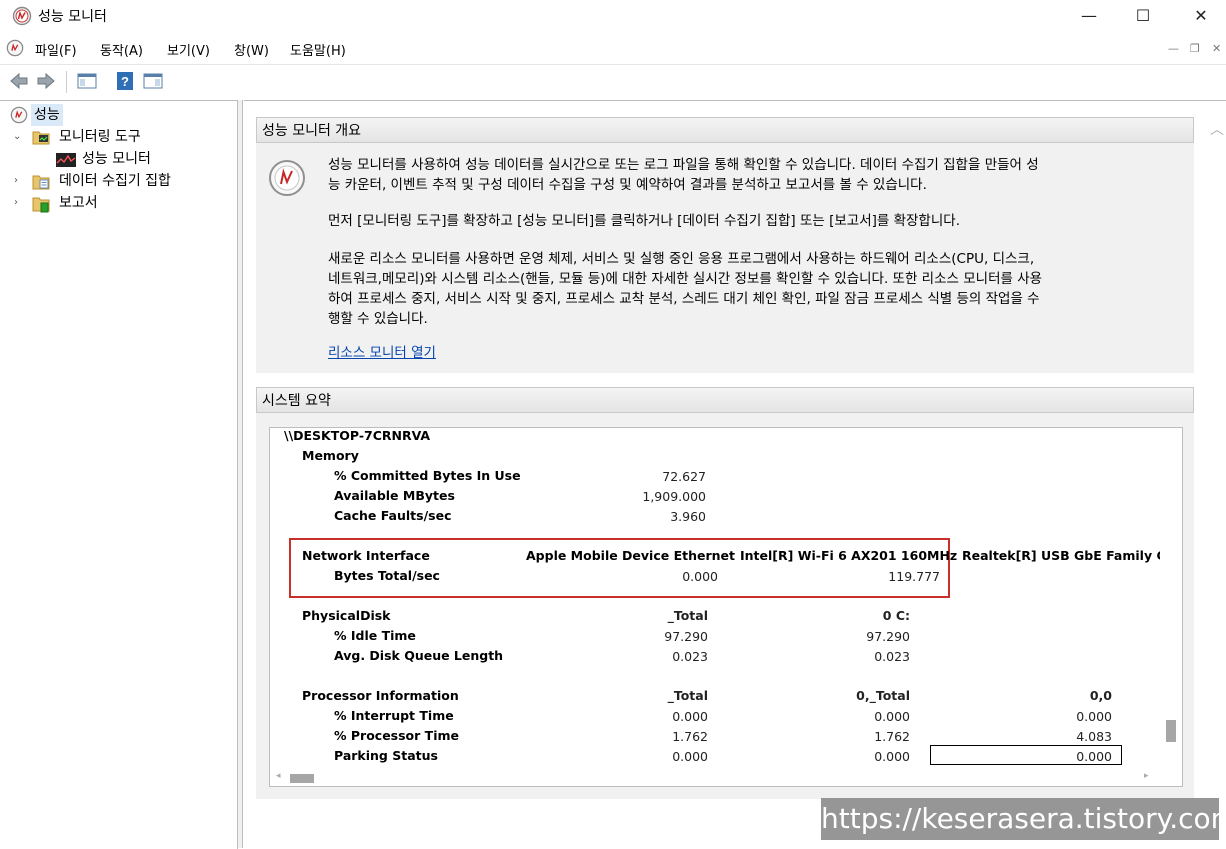 This screenshot has height=849, width=1226. What do you see at coordinates (396, 735) in the screenshot?
I see `counter-name: % Processor Time` at bounding box center [396, 735].